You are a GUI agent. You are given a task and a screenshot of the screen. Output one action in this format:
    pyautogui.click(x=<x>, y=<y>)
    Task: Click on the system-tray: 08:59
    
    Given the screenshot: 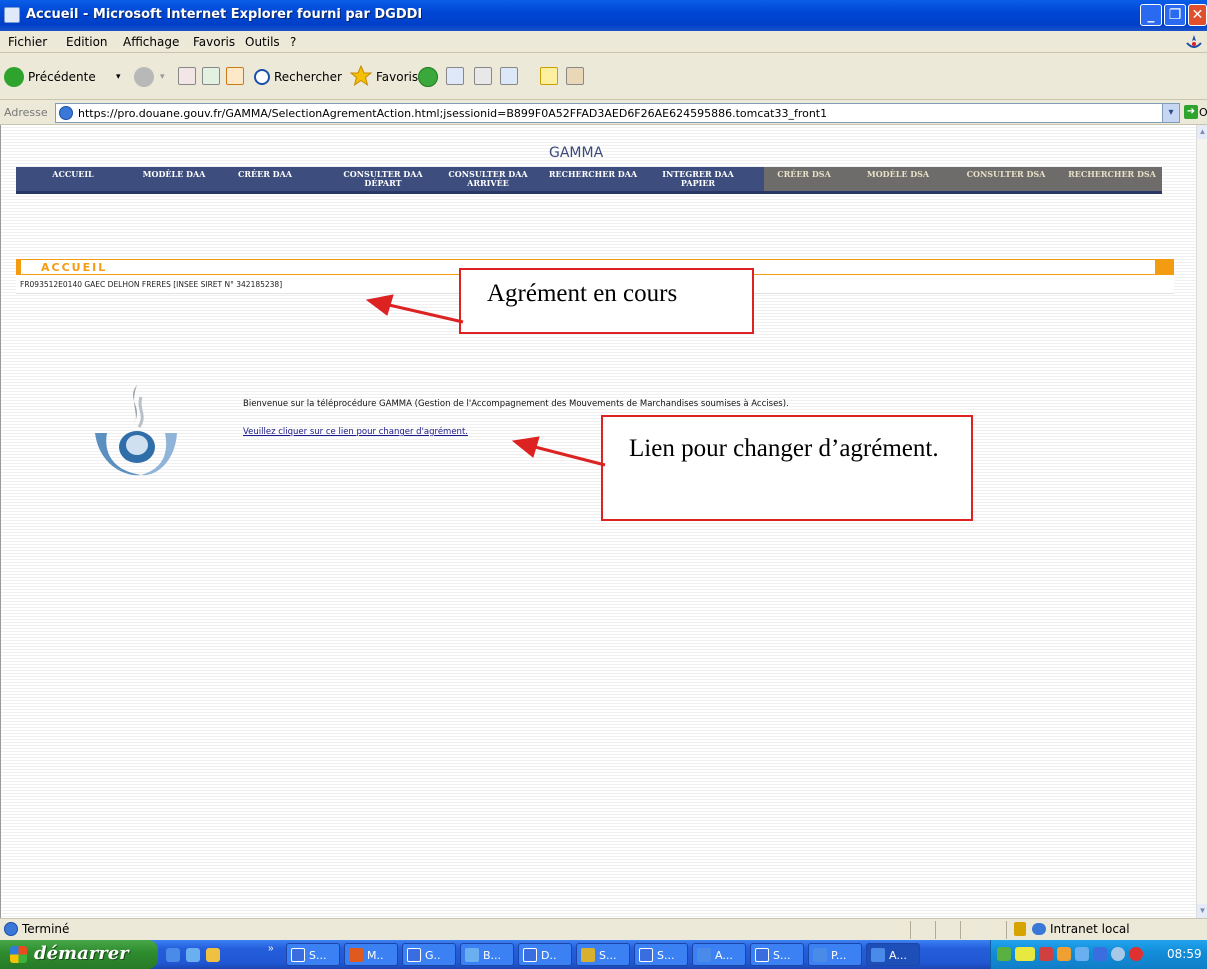 What is the action you would take?
    pyautogui.click(x=1098, y=954)
    